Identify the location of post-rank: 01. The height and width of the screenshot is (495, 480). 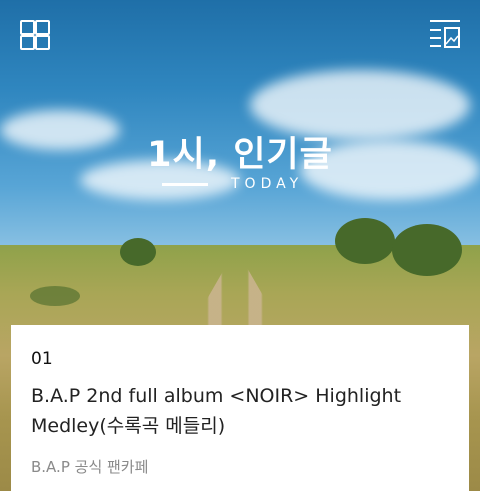
(42, 359).